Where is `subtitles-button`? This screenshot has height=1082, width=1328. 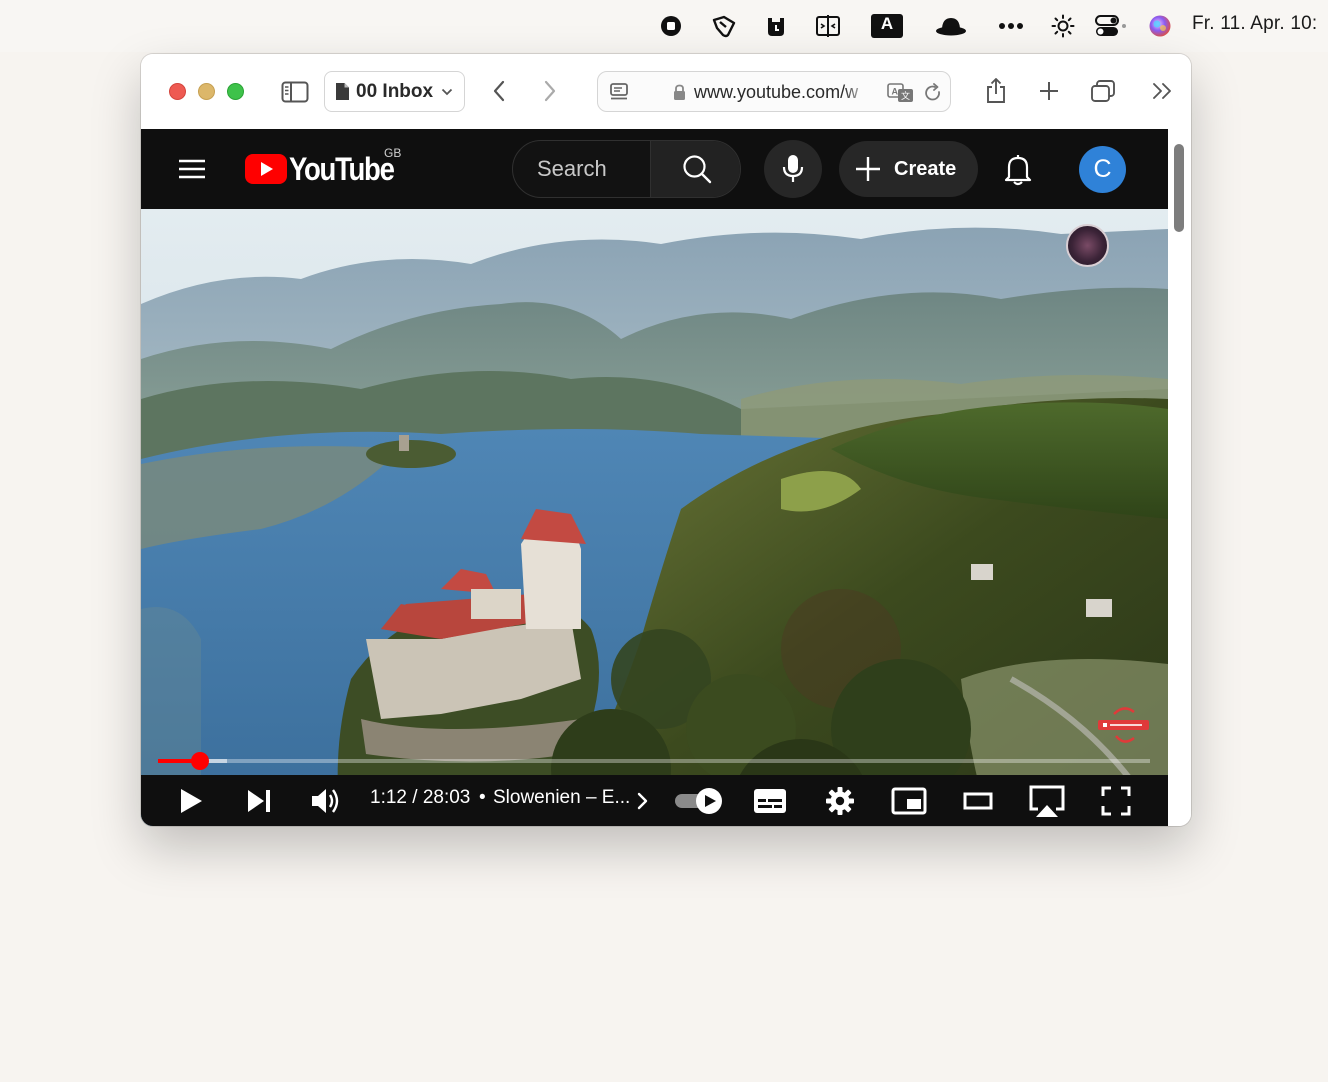 subtitles-button is located at coordinates (770, 801).